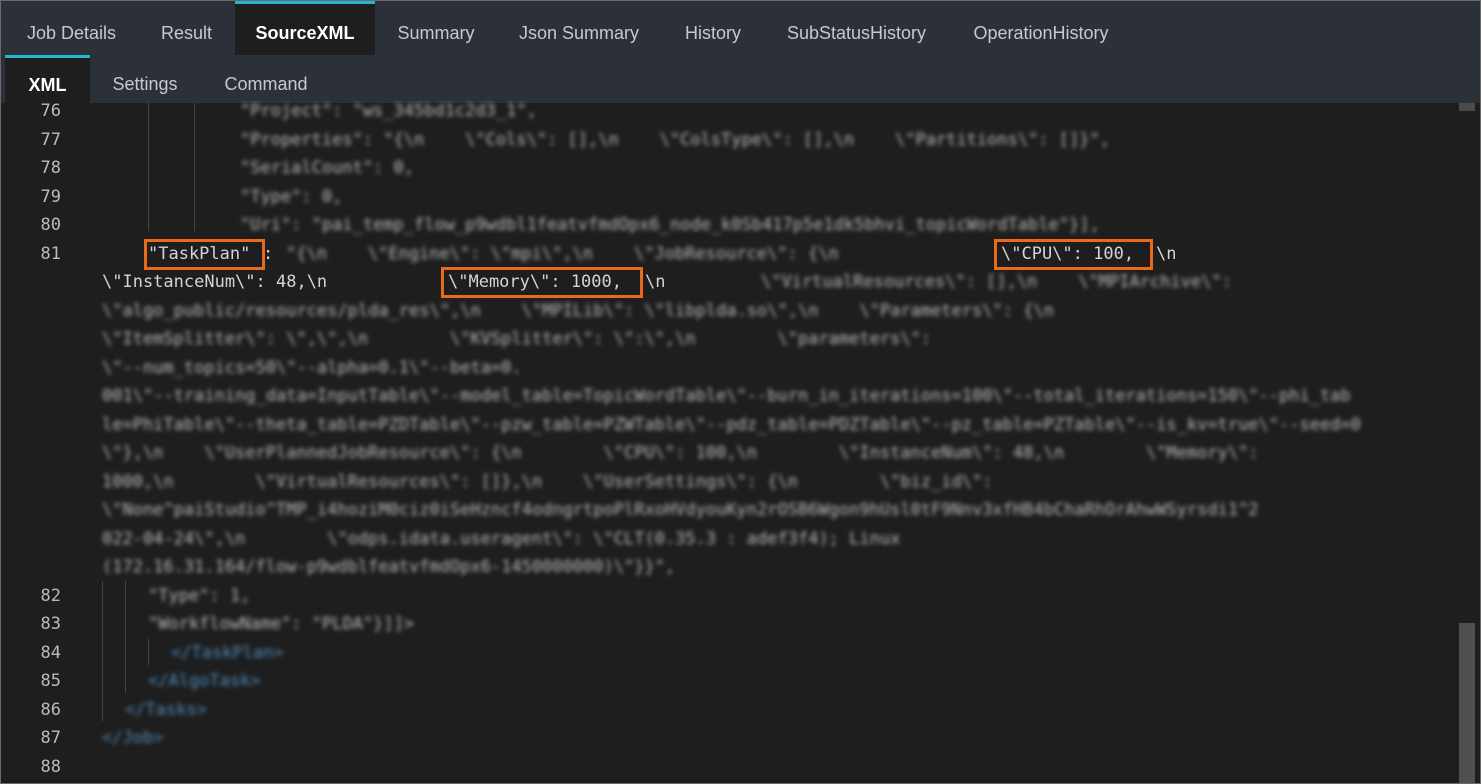 This screenshot has height=784, width=1481. What do you see at coordinates (50, 710) in the screenshot?
I see `line-number: 86` at bounding box center [50, 710].